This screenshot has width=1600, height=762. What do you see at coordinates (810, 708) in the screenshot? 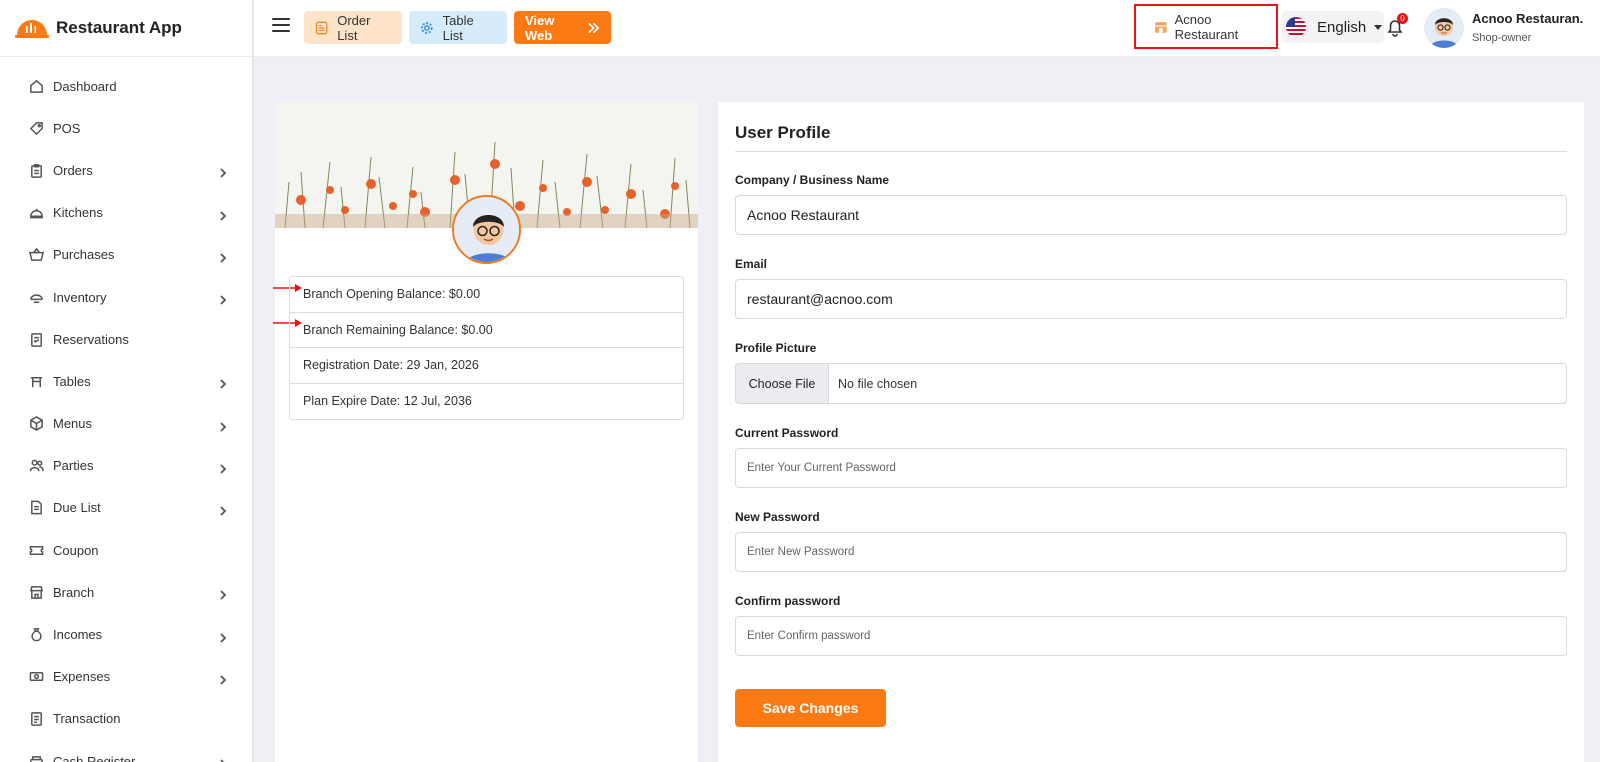
I see `save-changes-button: Save Changes` at bounding box center [810, 708].